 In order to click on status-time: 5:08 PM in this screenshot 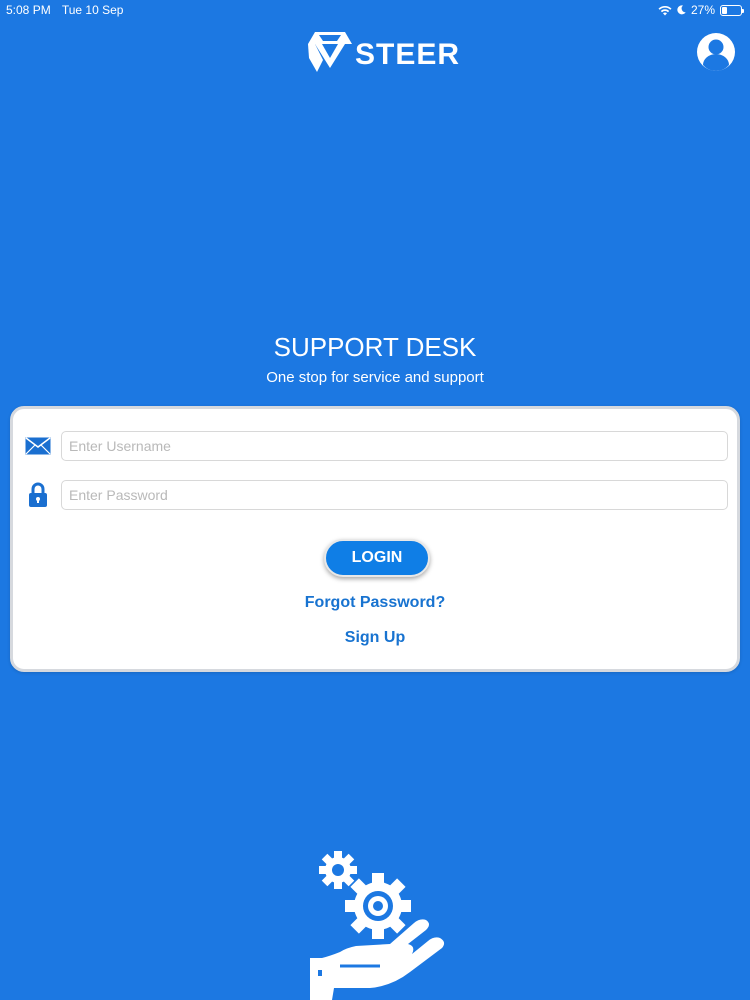, I will do `click(28, 10)`.